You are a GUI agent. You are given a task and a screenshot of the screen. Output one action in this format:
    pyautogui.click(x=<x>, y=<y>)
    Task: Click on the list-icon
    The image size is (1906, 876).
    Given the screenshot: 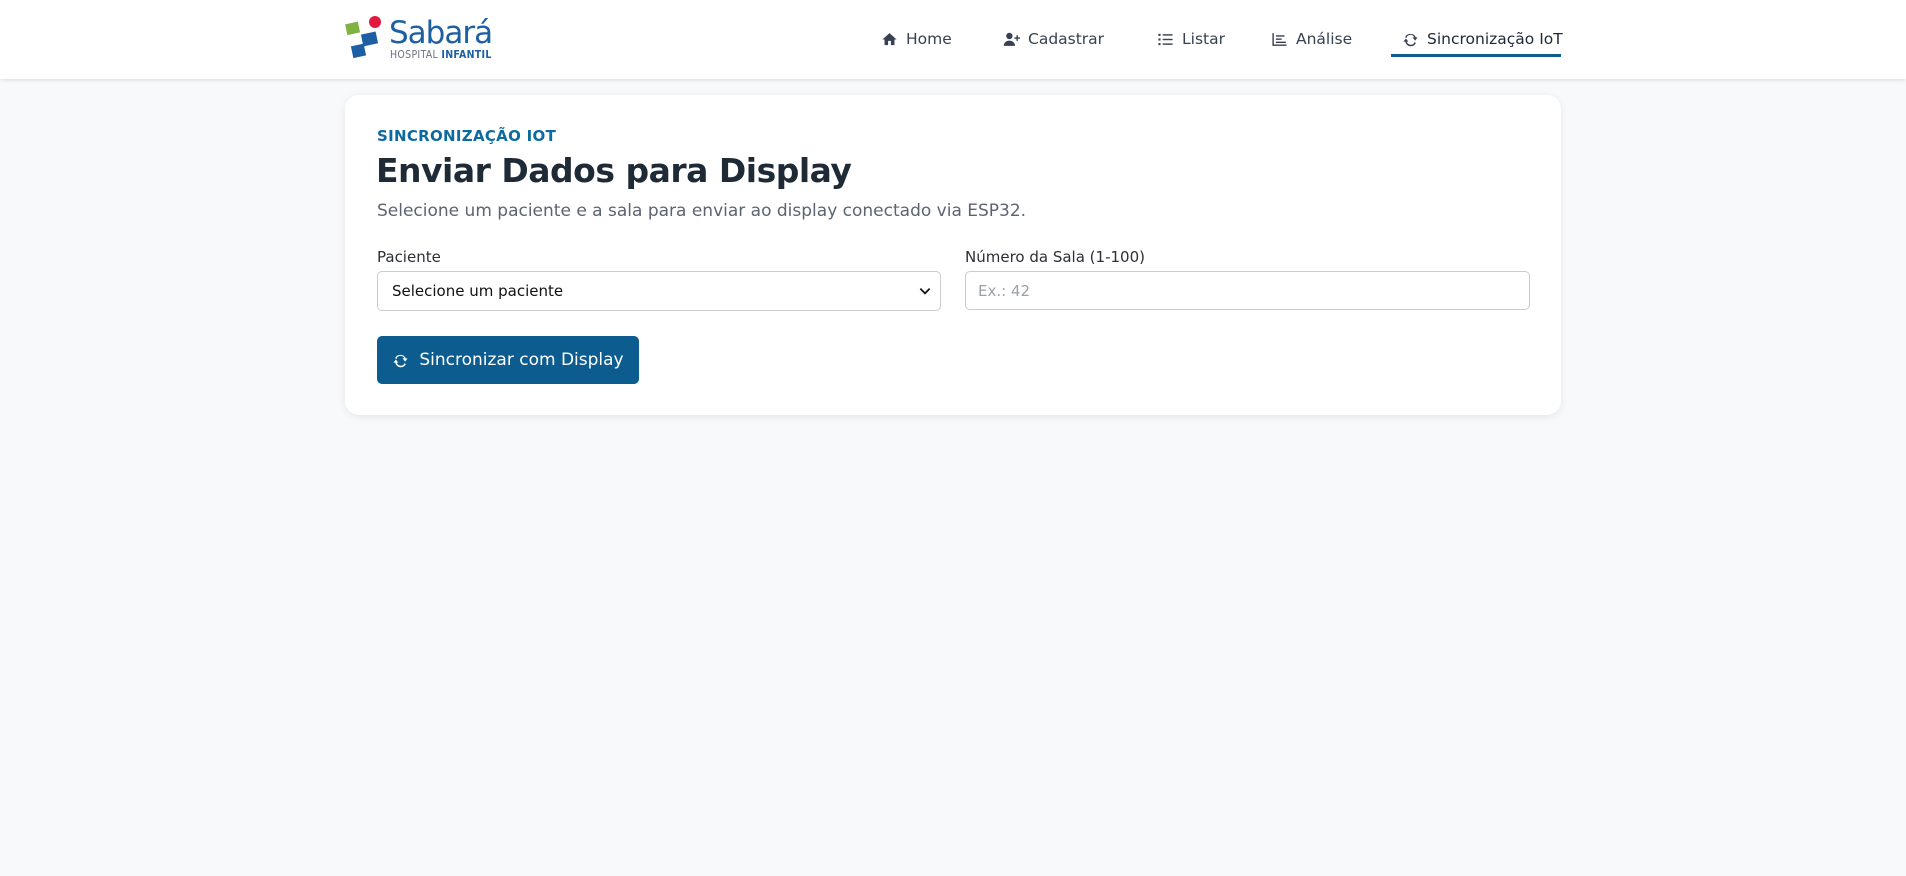 What is the action you would take?
    pyautogui.click(x=1165, y=39)
    